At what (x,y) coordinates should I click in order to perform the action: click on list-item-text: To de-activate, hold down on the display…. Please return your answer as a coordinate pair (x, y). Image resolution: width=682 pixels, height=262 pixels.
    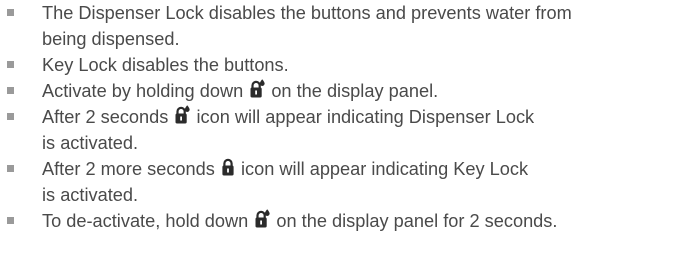
    Looking at the image, I should click on (300, 220).